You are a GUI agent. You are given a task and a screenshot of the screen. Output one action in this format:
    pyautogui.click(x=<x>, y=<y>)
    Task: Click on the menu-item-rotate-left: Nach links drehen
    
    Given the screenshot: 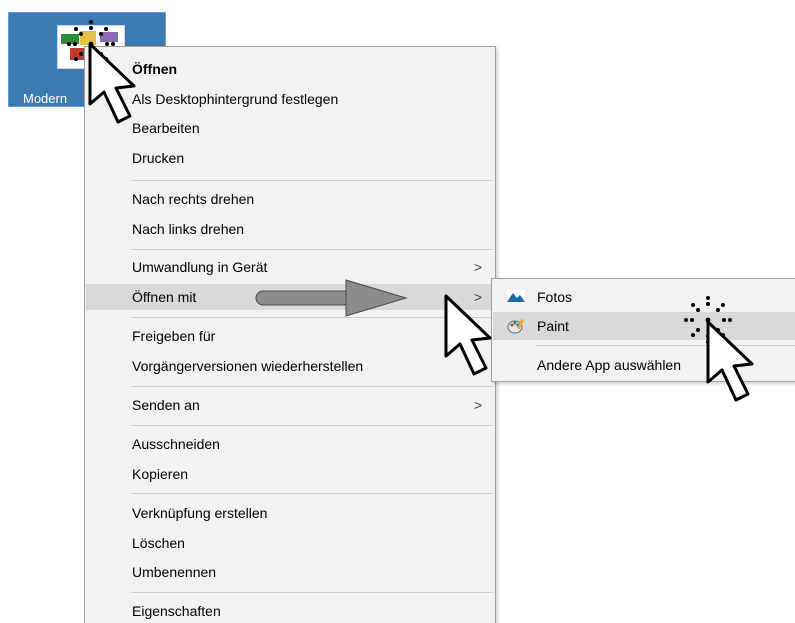 What is the action you would take?
    pyautogui.click(x=290, y=229)
    